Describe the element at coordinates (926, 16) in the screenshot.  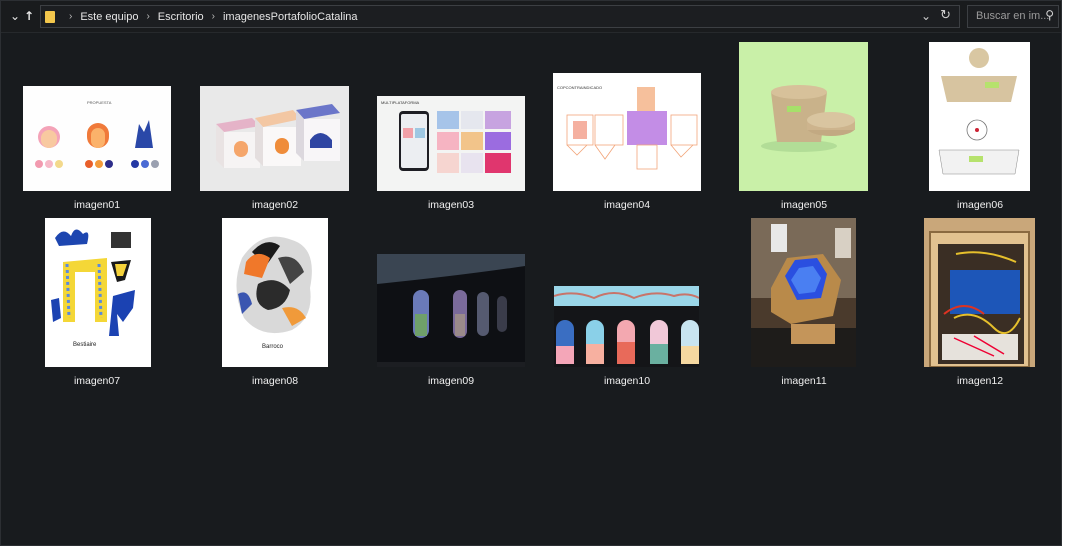
I see `path-dropdown-icon: ⌄` at that location.